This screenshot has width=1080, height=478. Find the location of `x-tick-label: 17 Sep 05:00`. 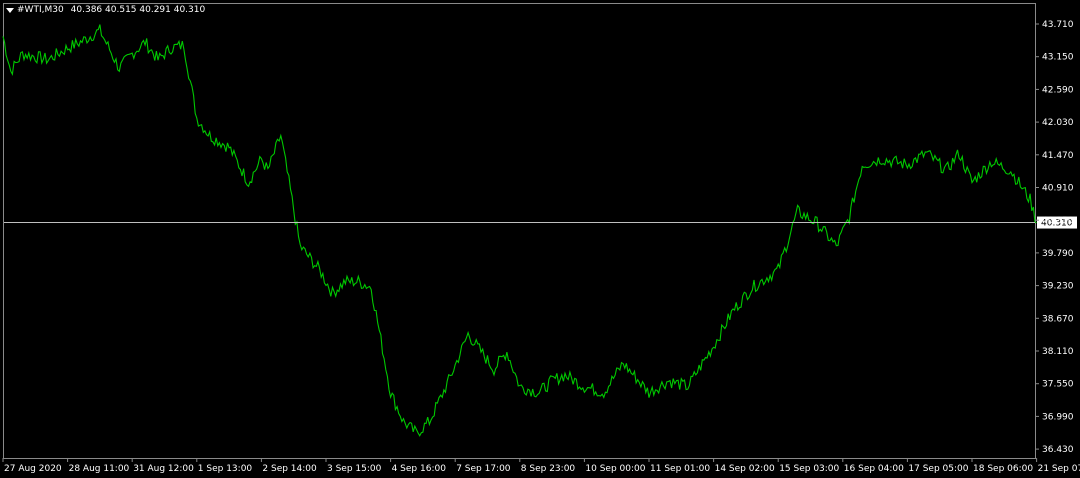

x-tick-label: 17 Sep 05:00 is located at coordinates (938, 469).